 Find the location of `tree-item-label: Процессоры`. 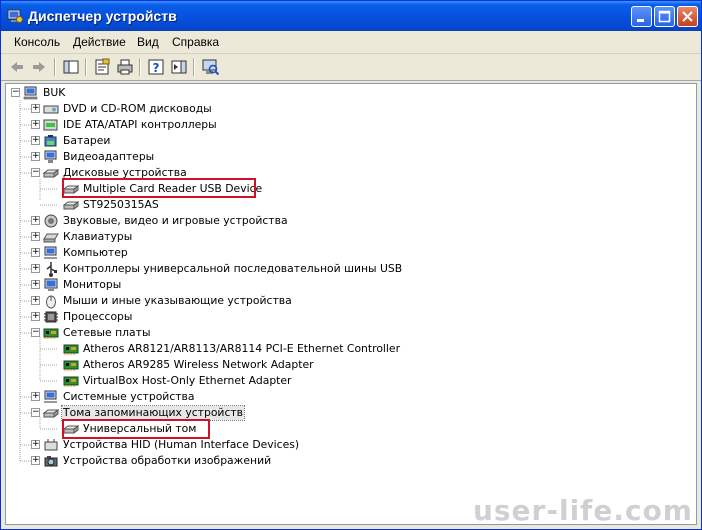

tree-item-label: Процессоры is located at coordinates (98, 316).